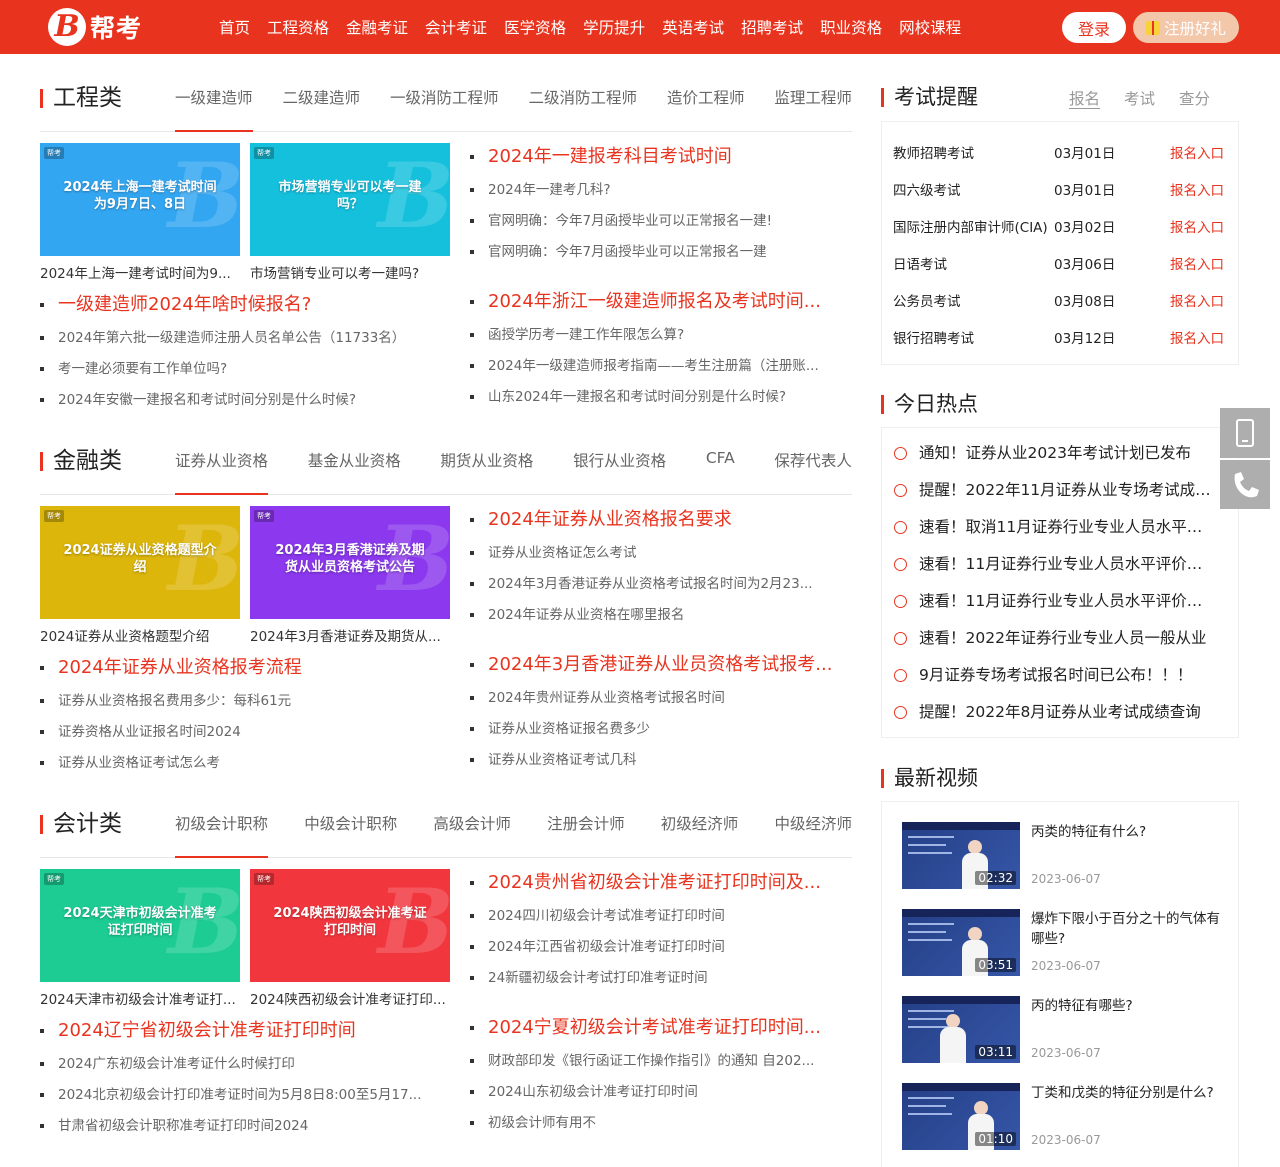 The height and width of the screenshot is (1167, 1280). What do you see at coordinates (1064, 1118) in the screenshot?
I see `video-item: 01:10 丁类和戊类的特征分别是什么? 2023-06-07` at bounding box center [1064, 1118].